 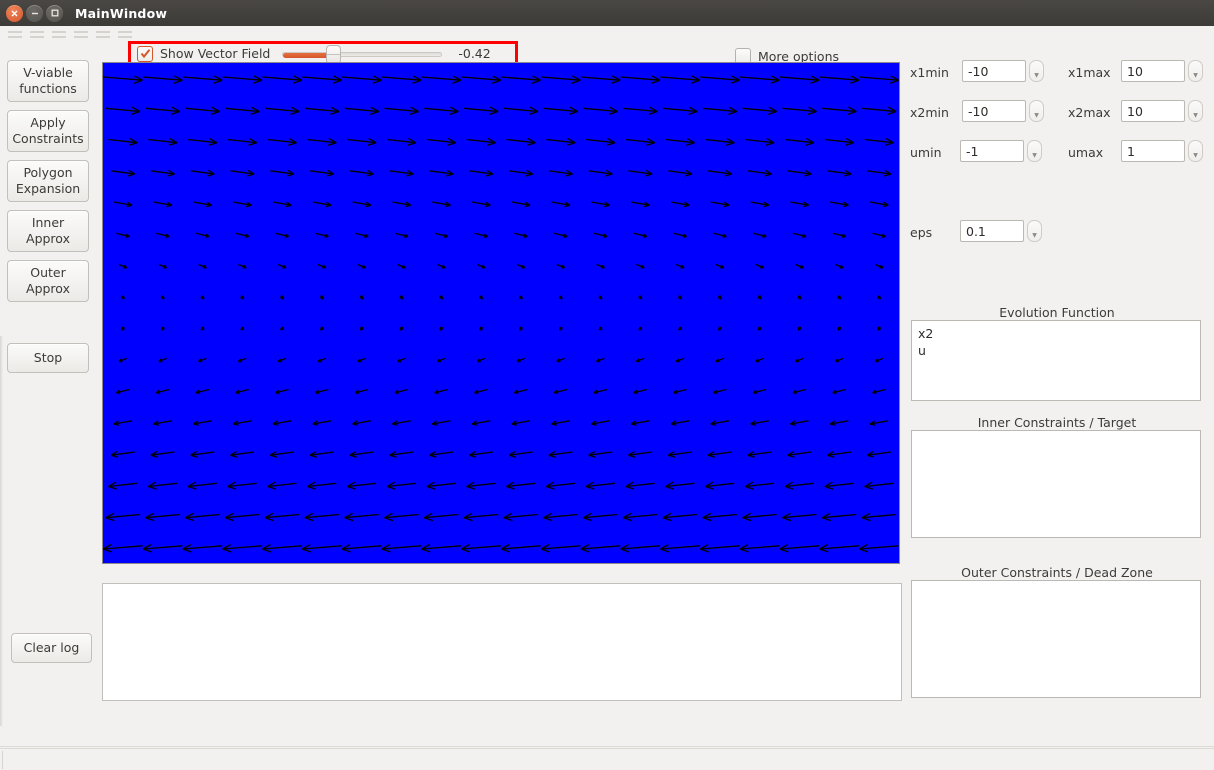 I want to click on sidebar-splitter, so click(x=1, y=531).